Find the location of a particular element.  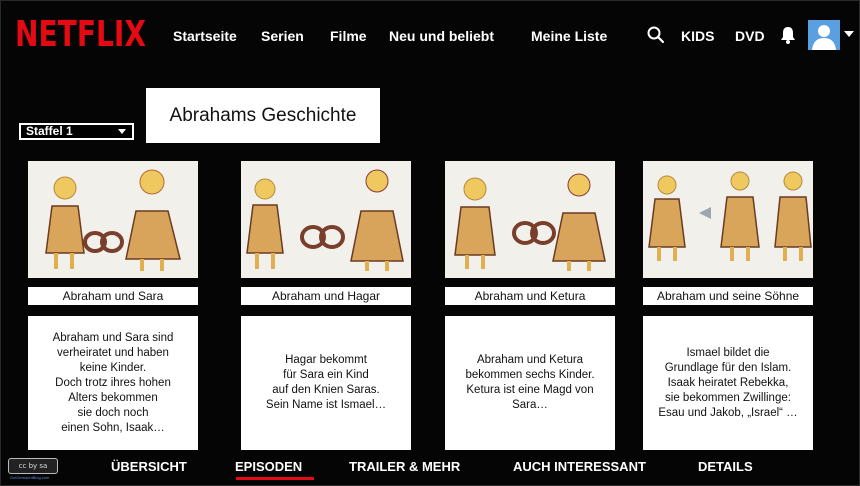

bell-icon is located at coordinates (788, 35).